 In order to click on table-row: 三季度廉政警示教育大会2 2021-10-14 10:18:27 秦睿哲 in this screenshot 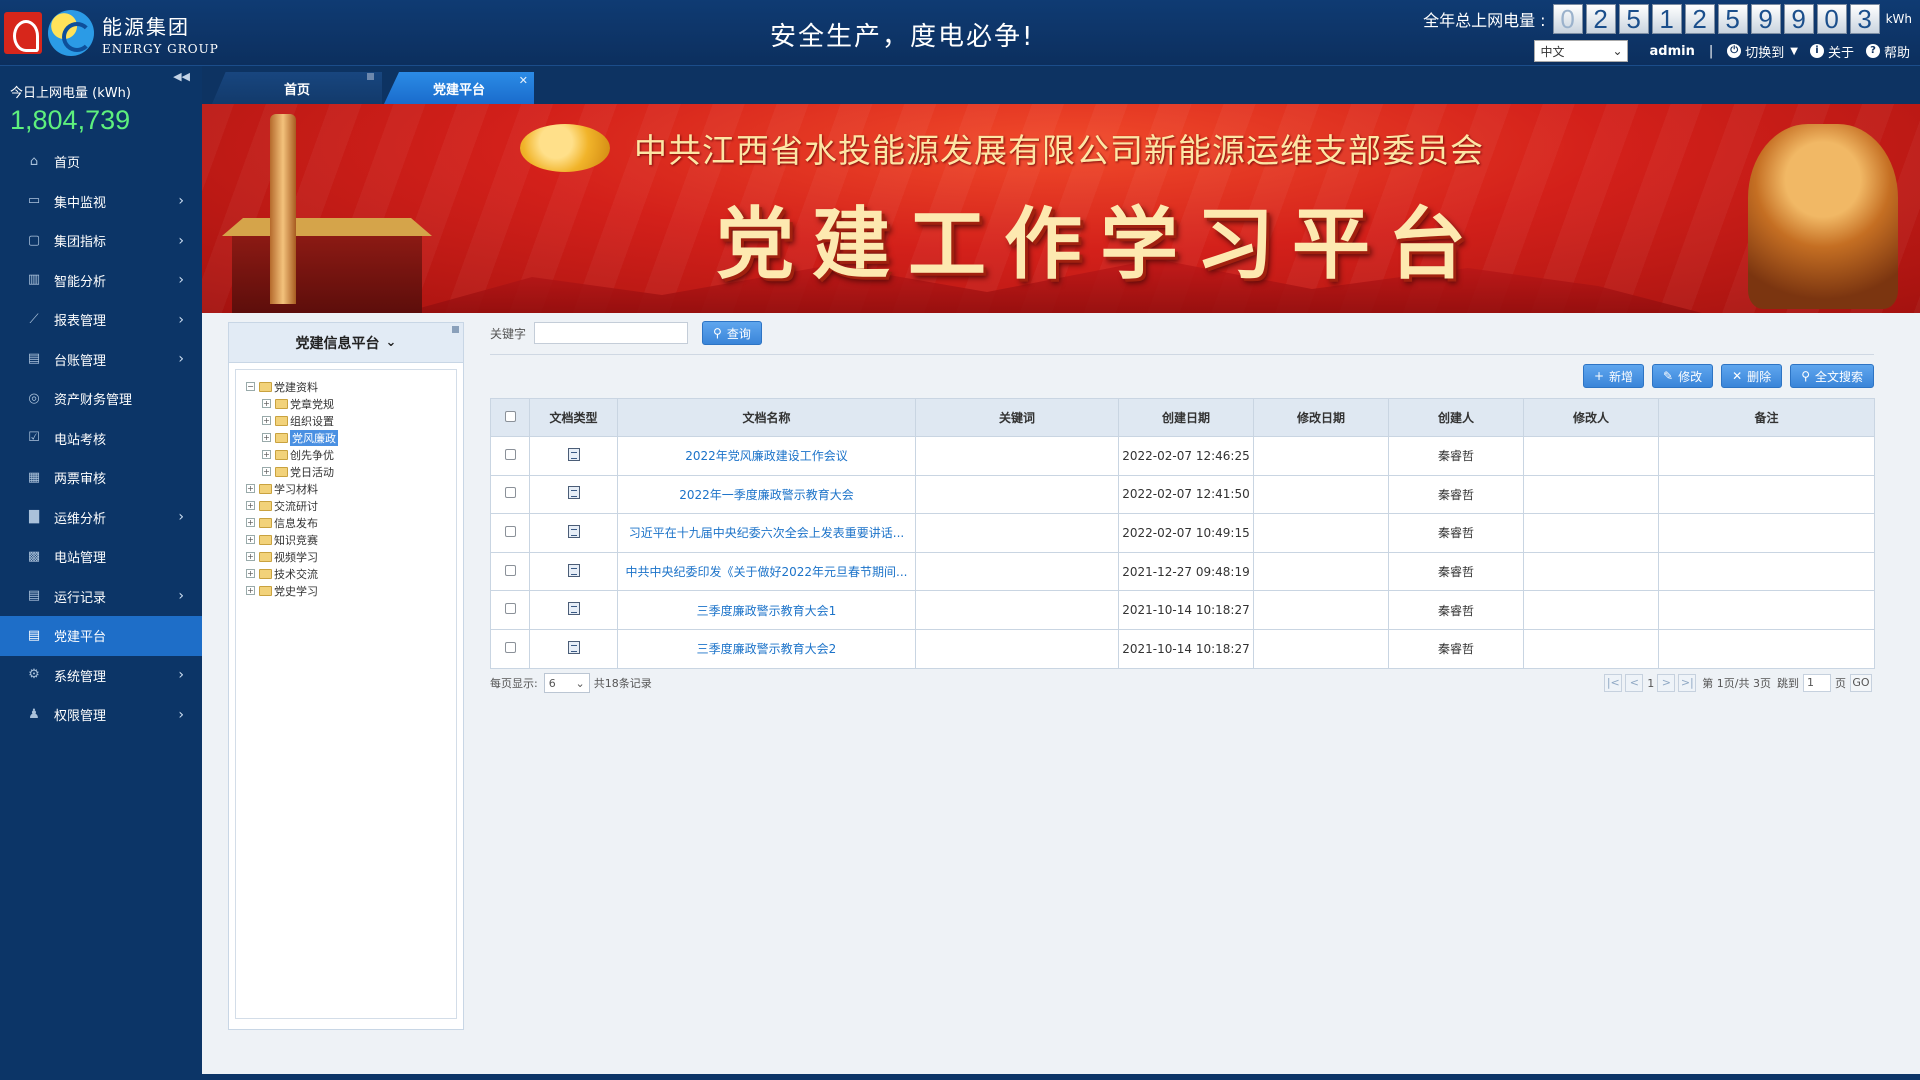, I will do `click(1182, 648)`.